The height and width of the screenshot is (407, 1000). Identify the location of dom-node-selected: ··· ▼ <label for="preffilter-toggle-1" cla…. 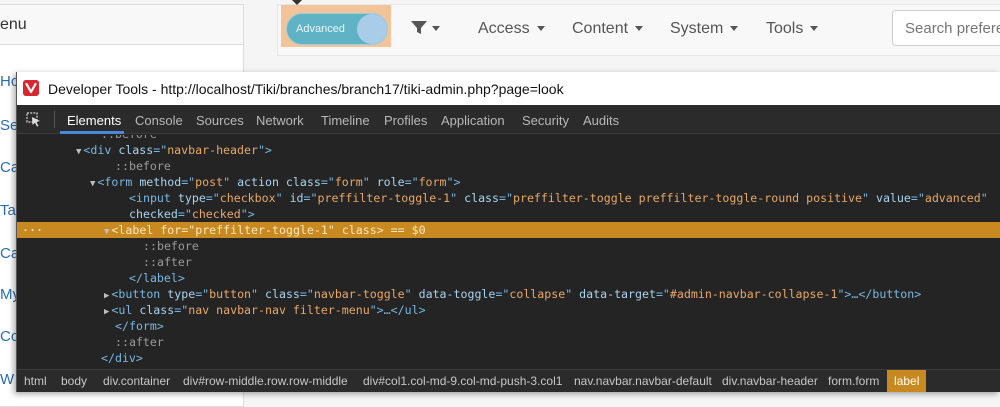
(508, 230).